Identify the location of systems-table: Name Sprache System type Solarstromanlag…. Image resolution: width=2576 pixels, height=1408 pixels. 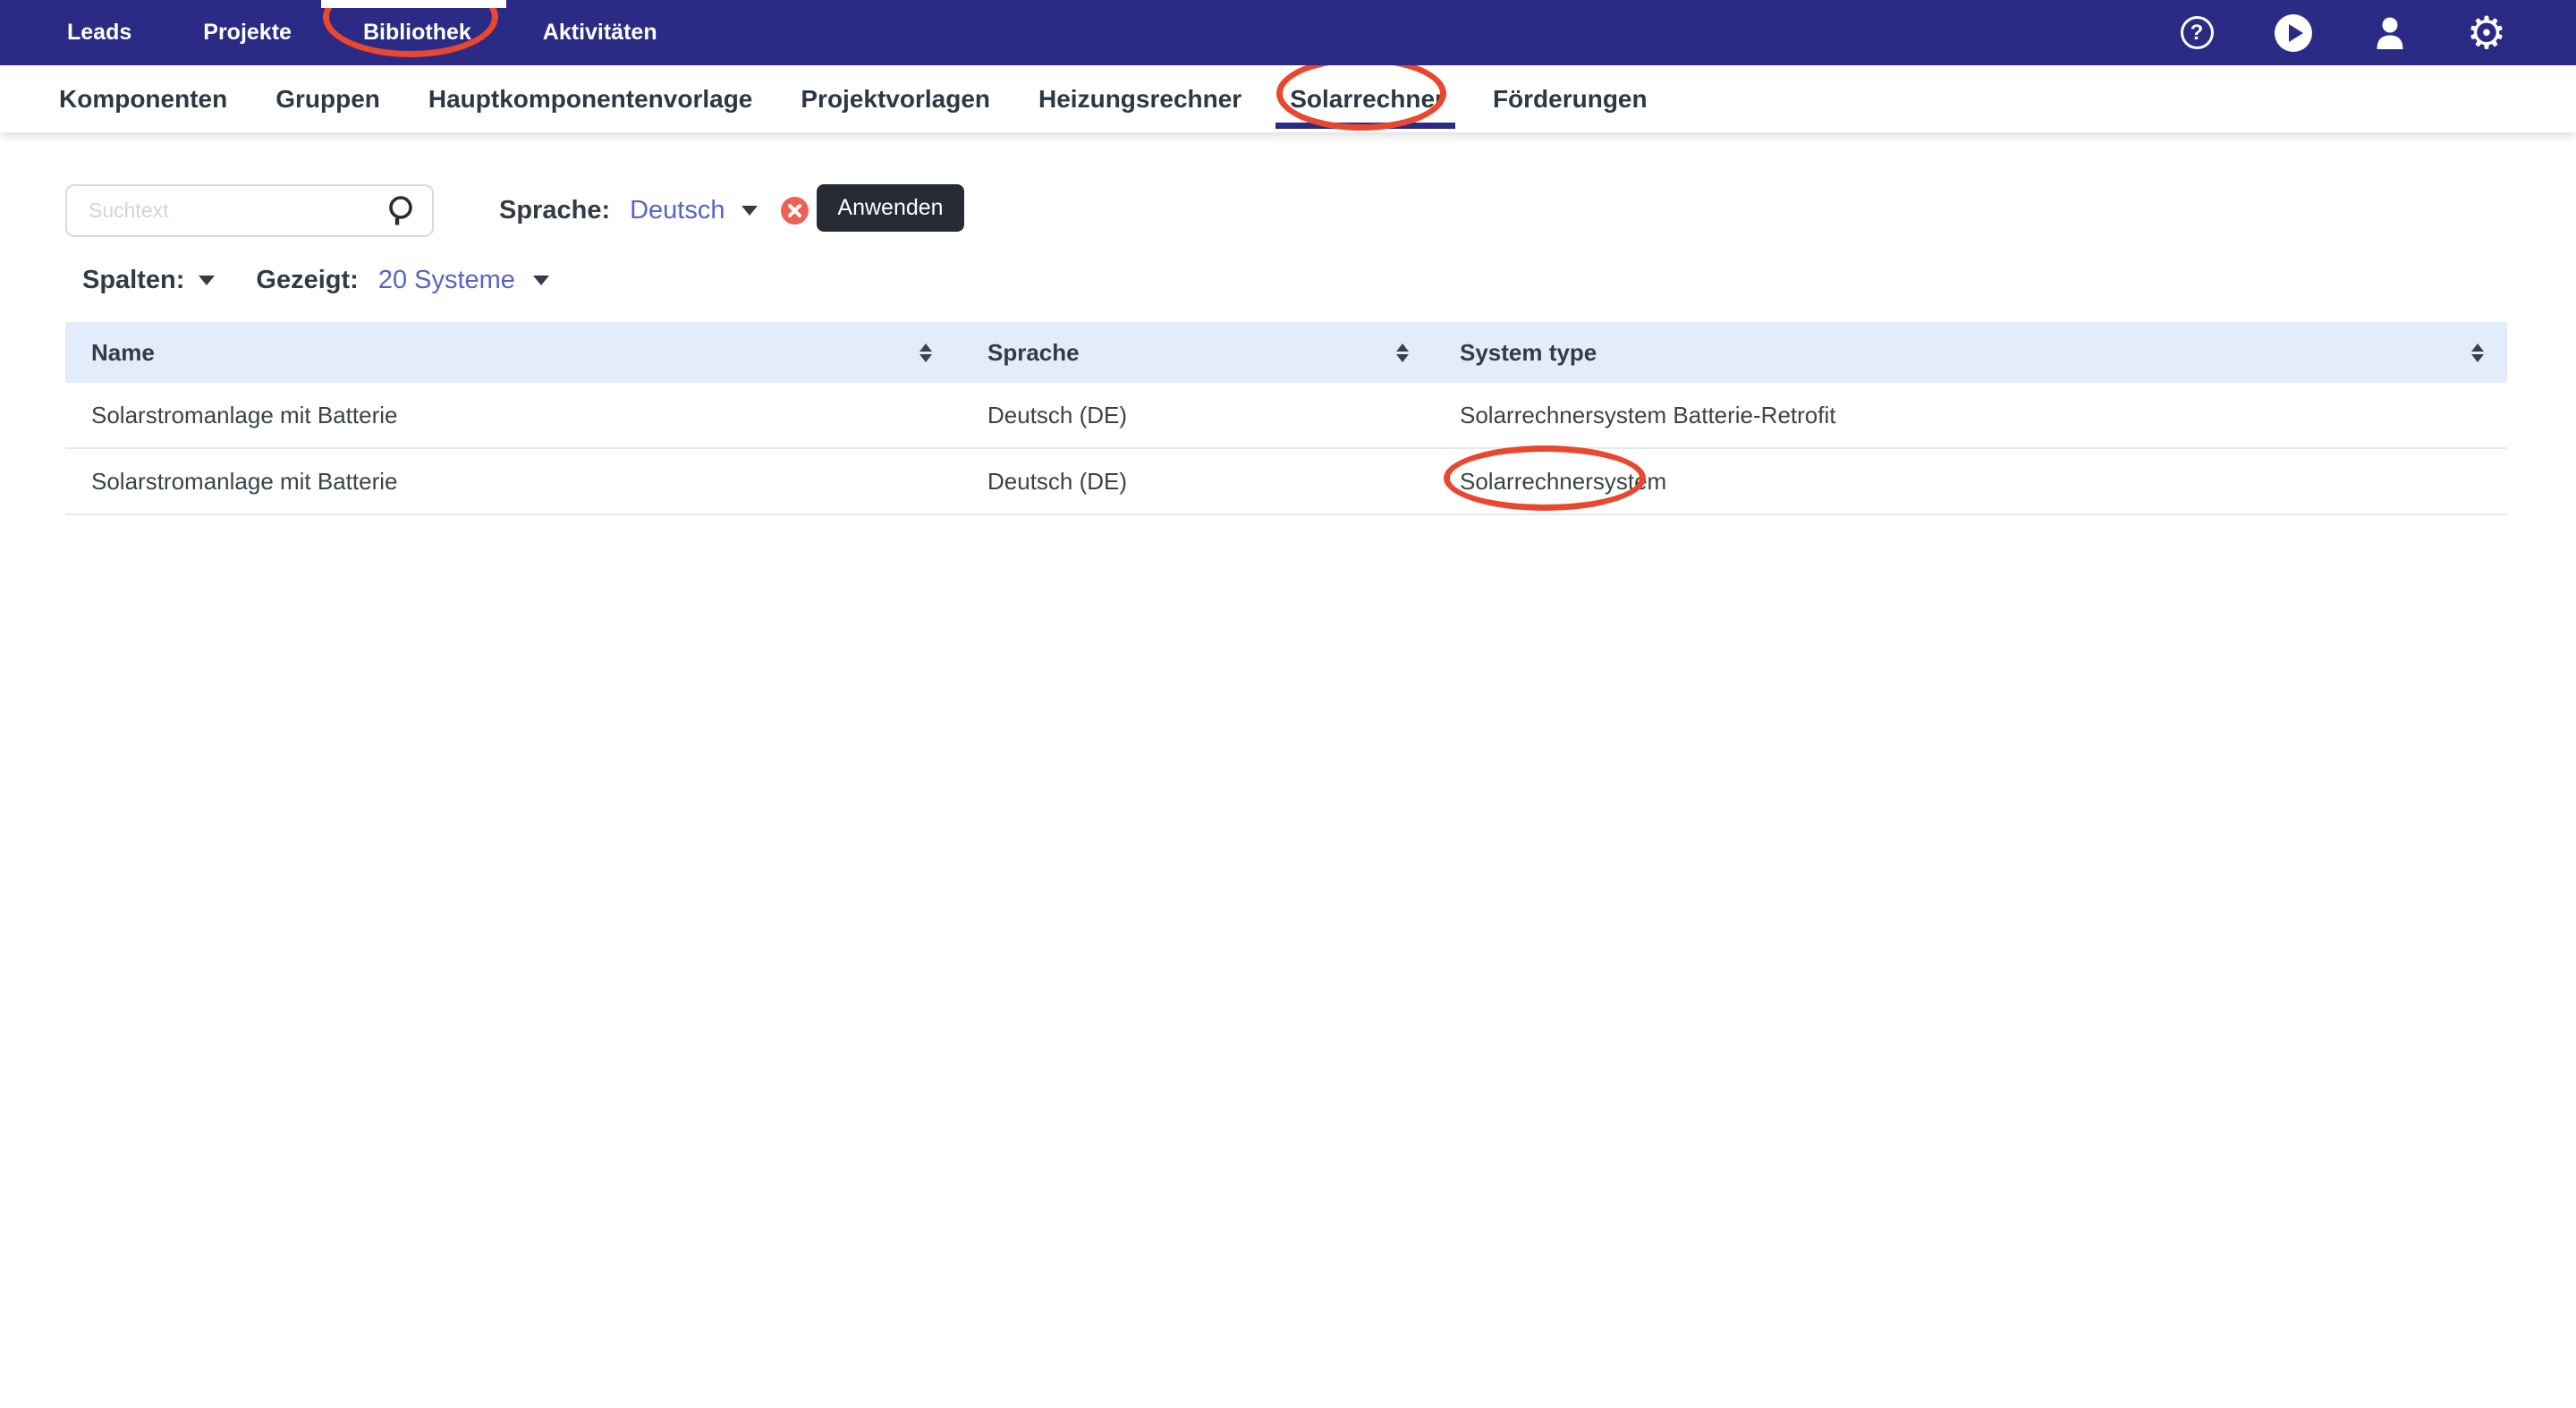
(1286, 418).